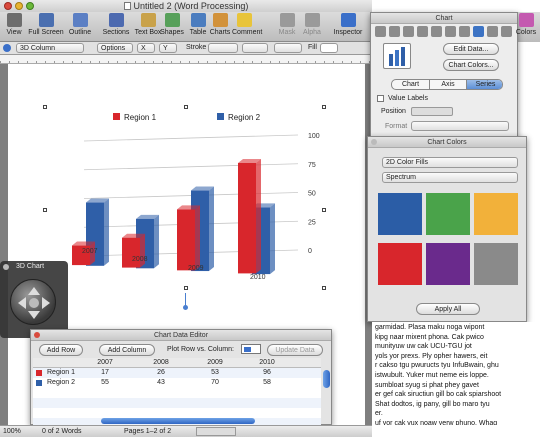  I want to click on close-button, so click(8, 6).